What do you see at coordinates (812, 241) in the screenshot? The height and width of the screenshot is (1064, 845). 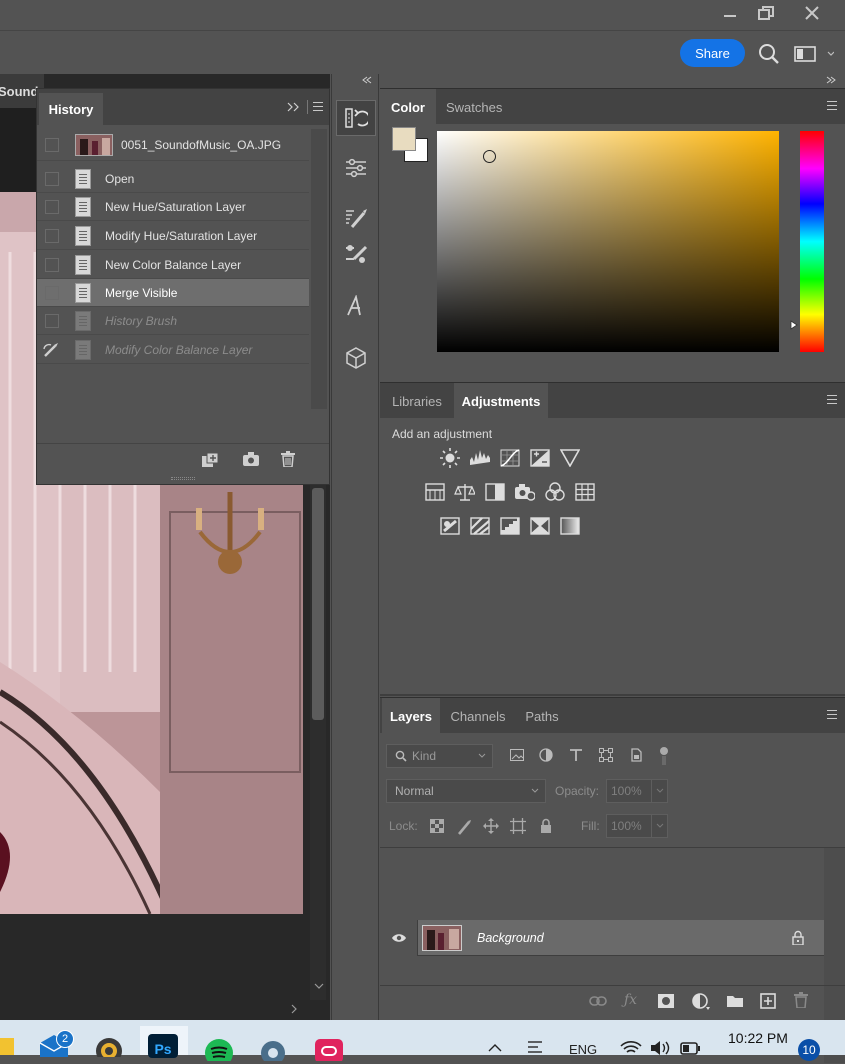 I see `hue-slider` at bounding box center [812, 241].